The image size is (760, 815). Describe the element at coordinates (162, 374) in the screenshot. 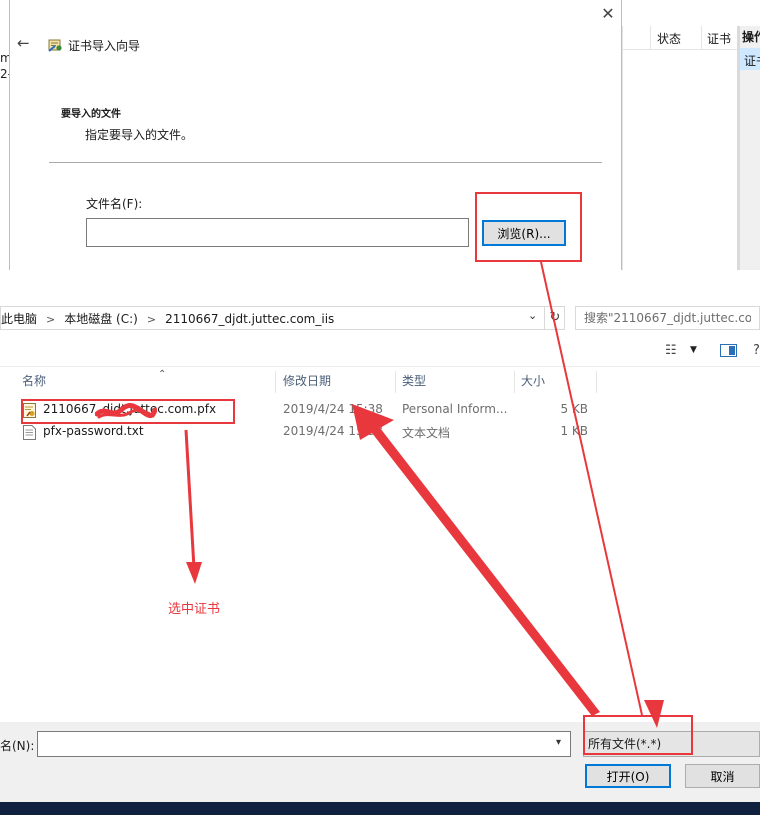

I see `sort-ascending-icon: ⌃` at that location.